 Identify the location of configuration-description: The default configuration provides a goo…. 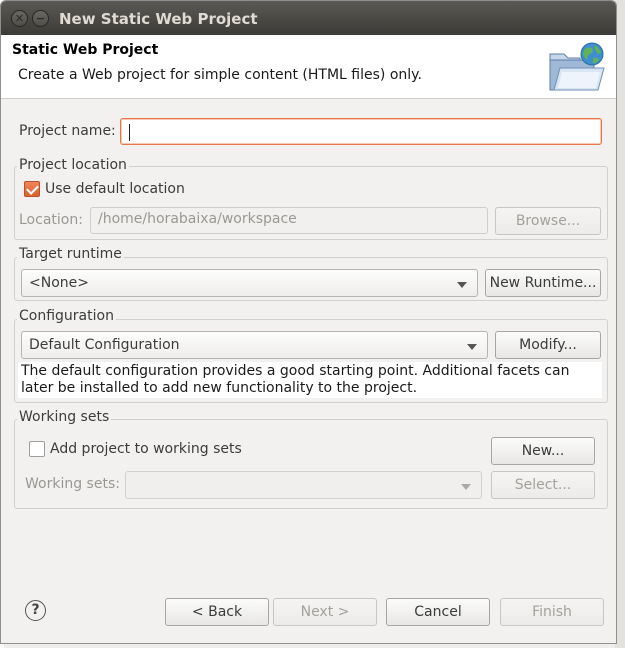
(310, 380).